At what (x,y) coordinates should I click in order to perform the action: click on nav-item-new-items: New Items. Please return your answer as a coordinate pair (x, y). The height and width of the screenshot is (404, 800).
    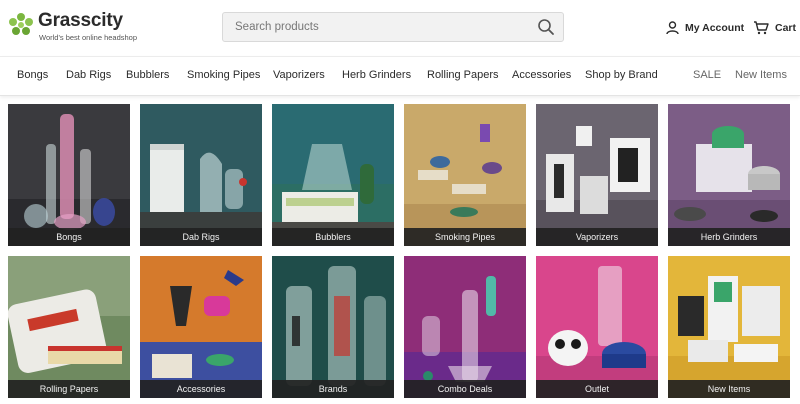
    Looking at the image, I should click on (761, 75).